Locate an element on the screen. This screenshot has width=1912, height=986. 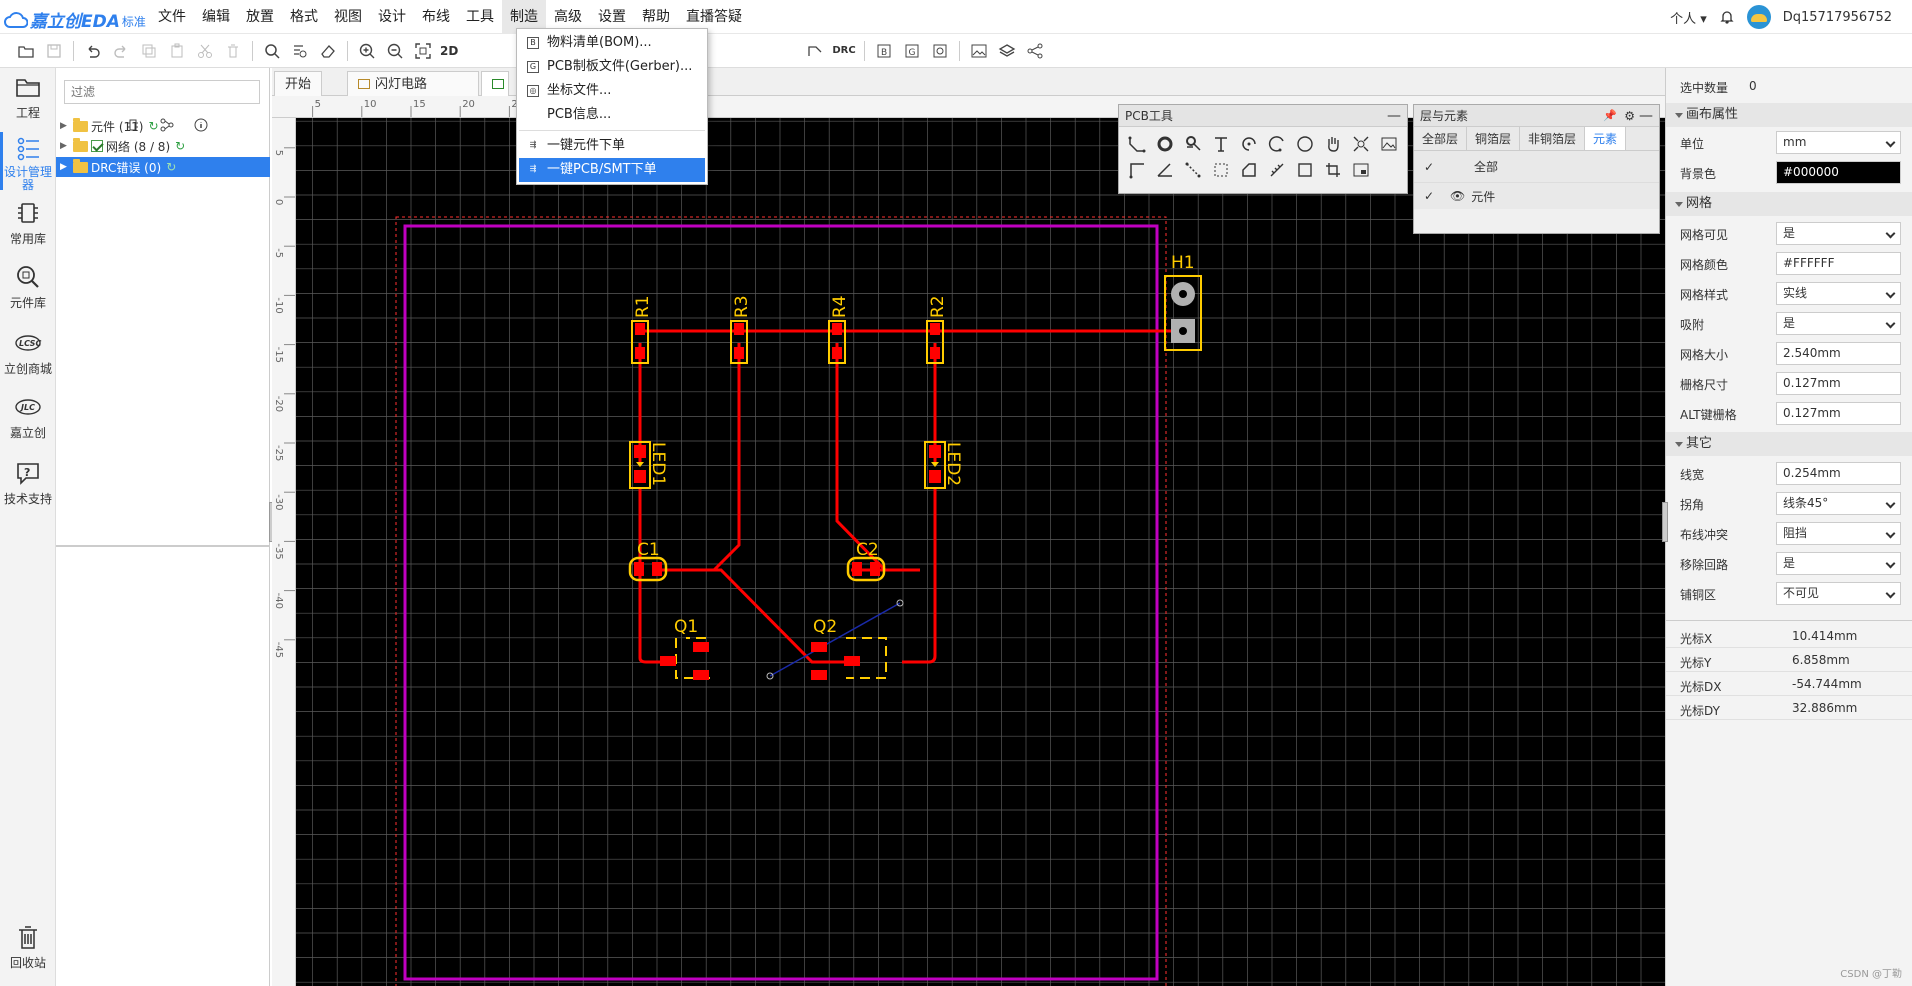
connect-pad-tool is located at coordinates (1361, 144).